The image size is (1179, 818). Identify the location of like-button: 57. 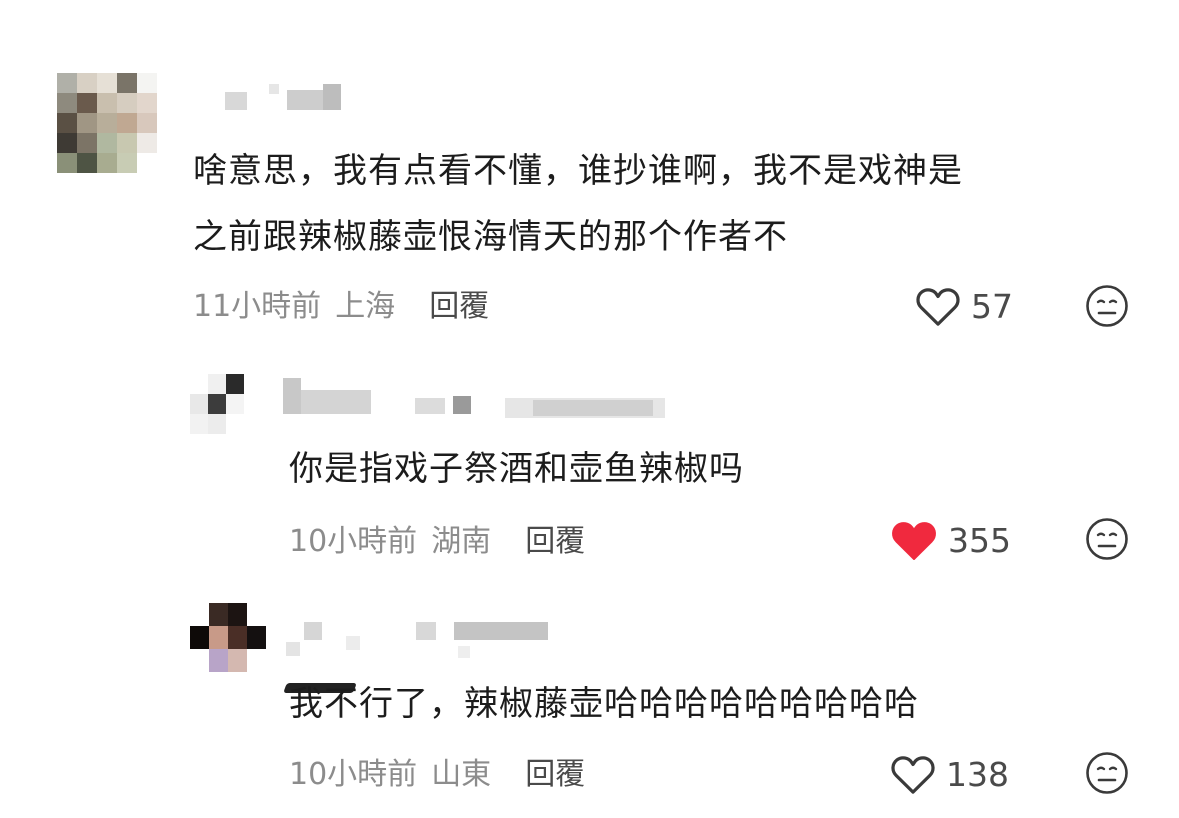
(964, 306).